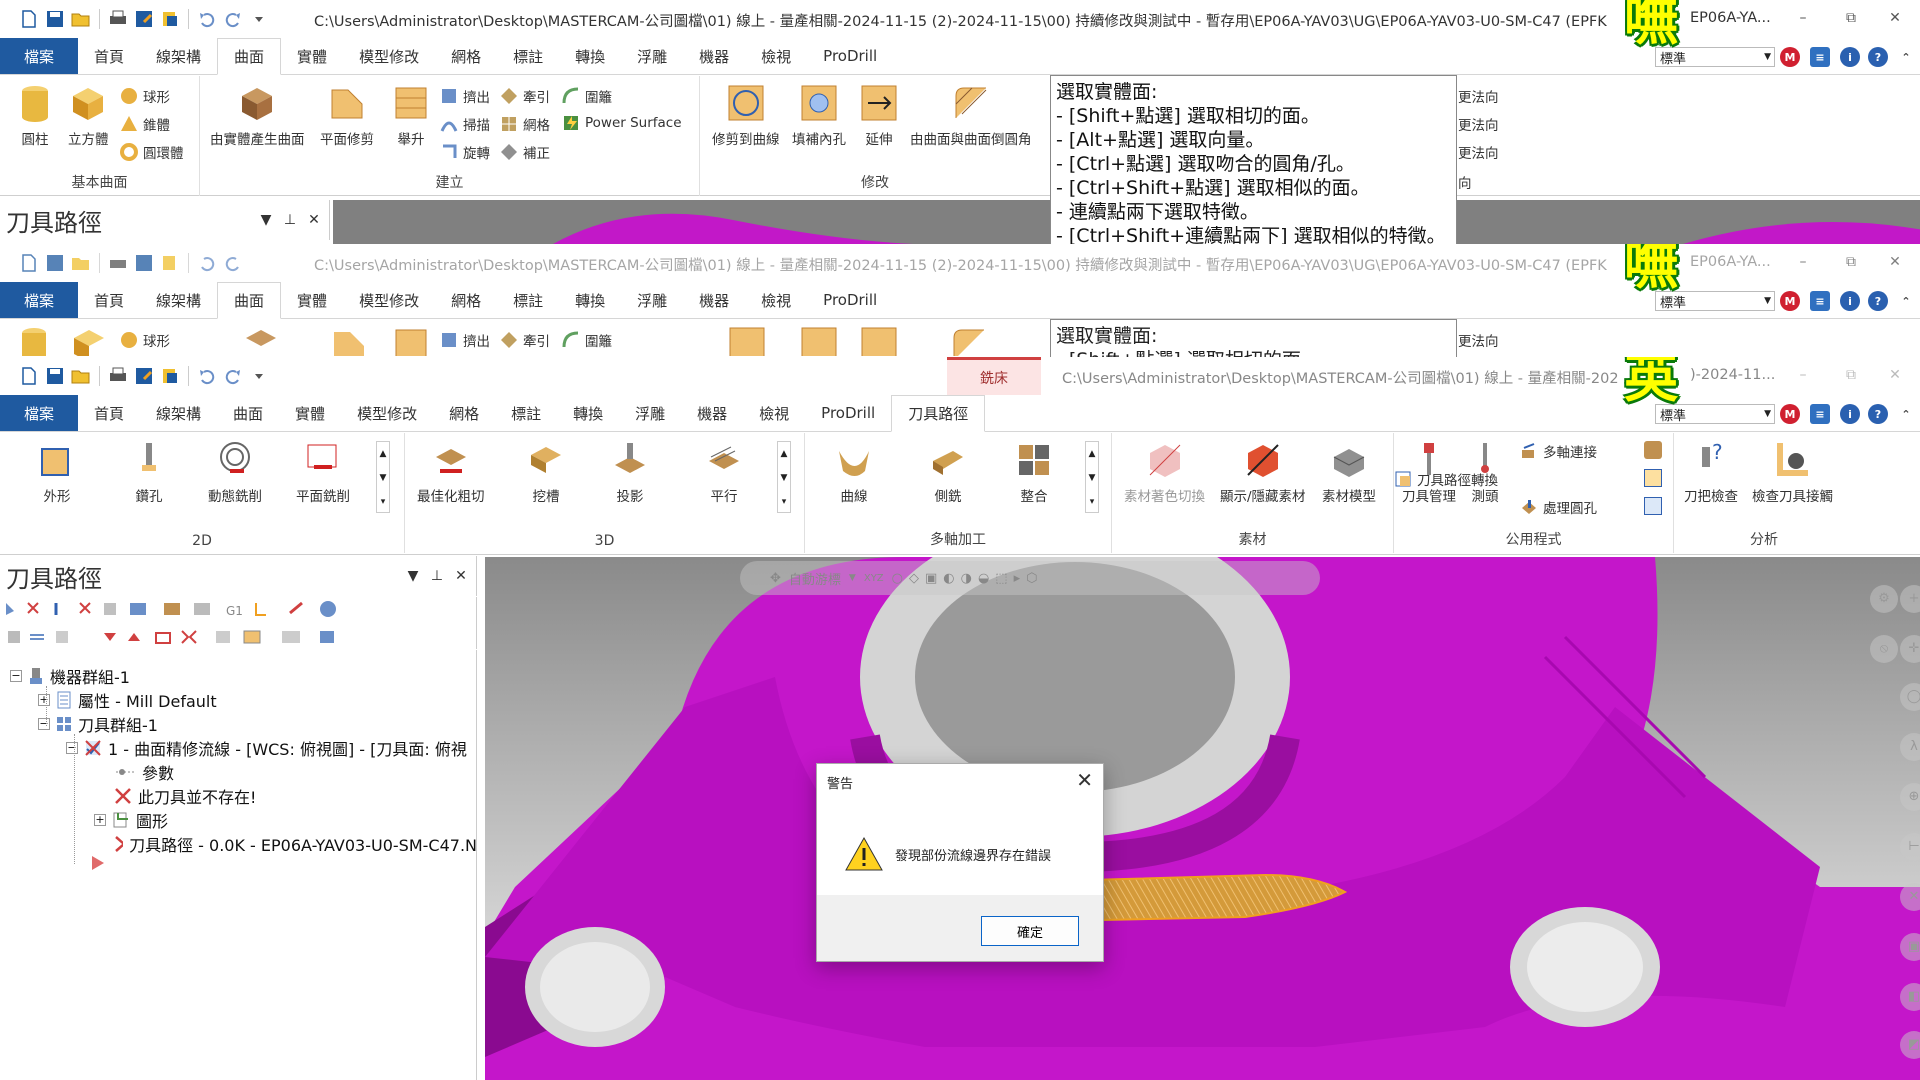 This screenshot has height=1080, width=1920. Describe the element at coordinates (257, 116) in the screenshot. I see `surface-from-solid-button: 由實體產生曲面` at that location.